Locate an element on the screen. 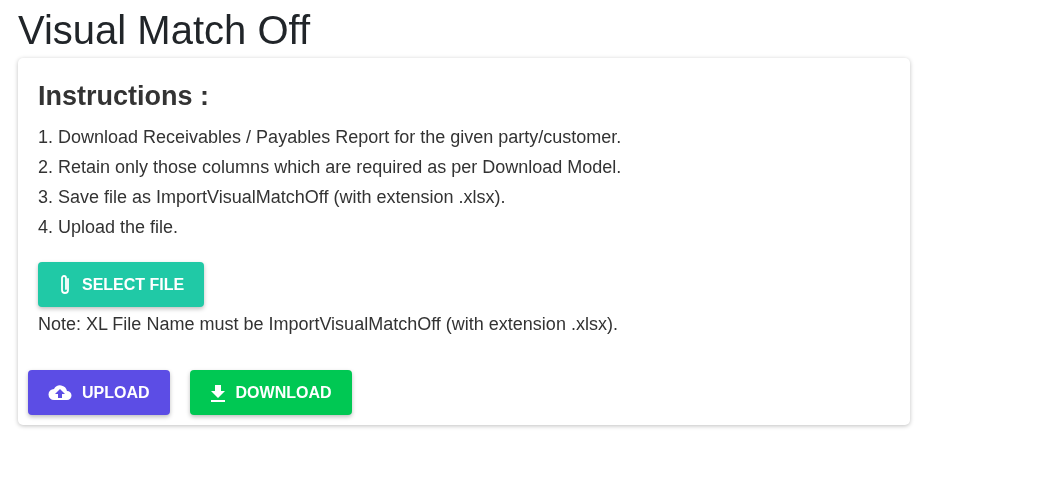 This screenshot has height=492, width=1049. select-file-button: SELECT FILE is located at coordinates (121, 285).